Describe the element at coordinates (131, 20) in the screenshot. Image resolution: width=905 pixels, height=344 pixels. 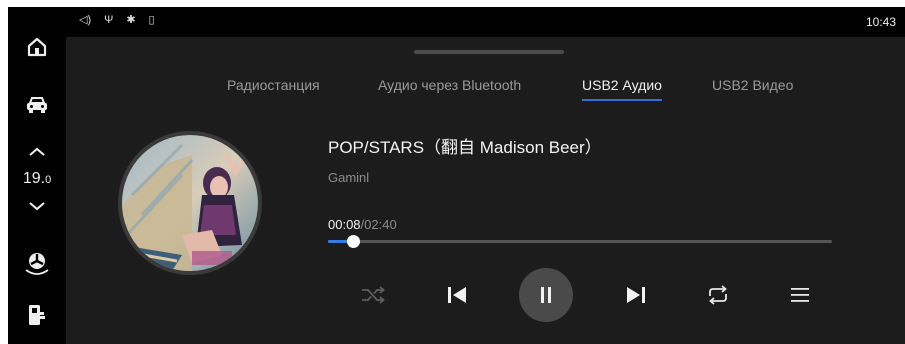
I see `bluetooth-icon: ✱` at that location.